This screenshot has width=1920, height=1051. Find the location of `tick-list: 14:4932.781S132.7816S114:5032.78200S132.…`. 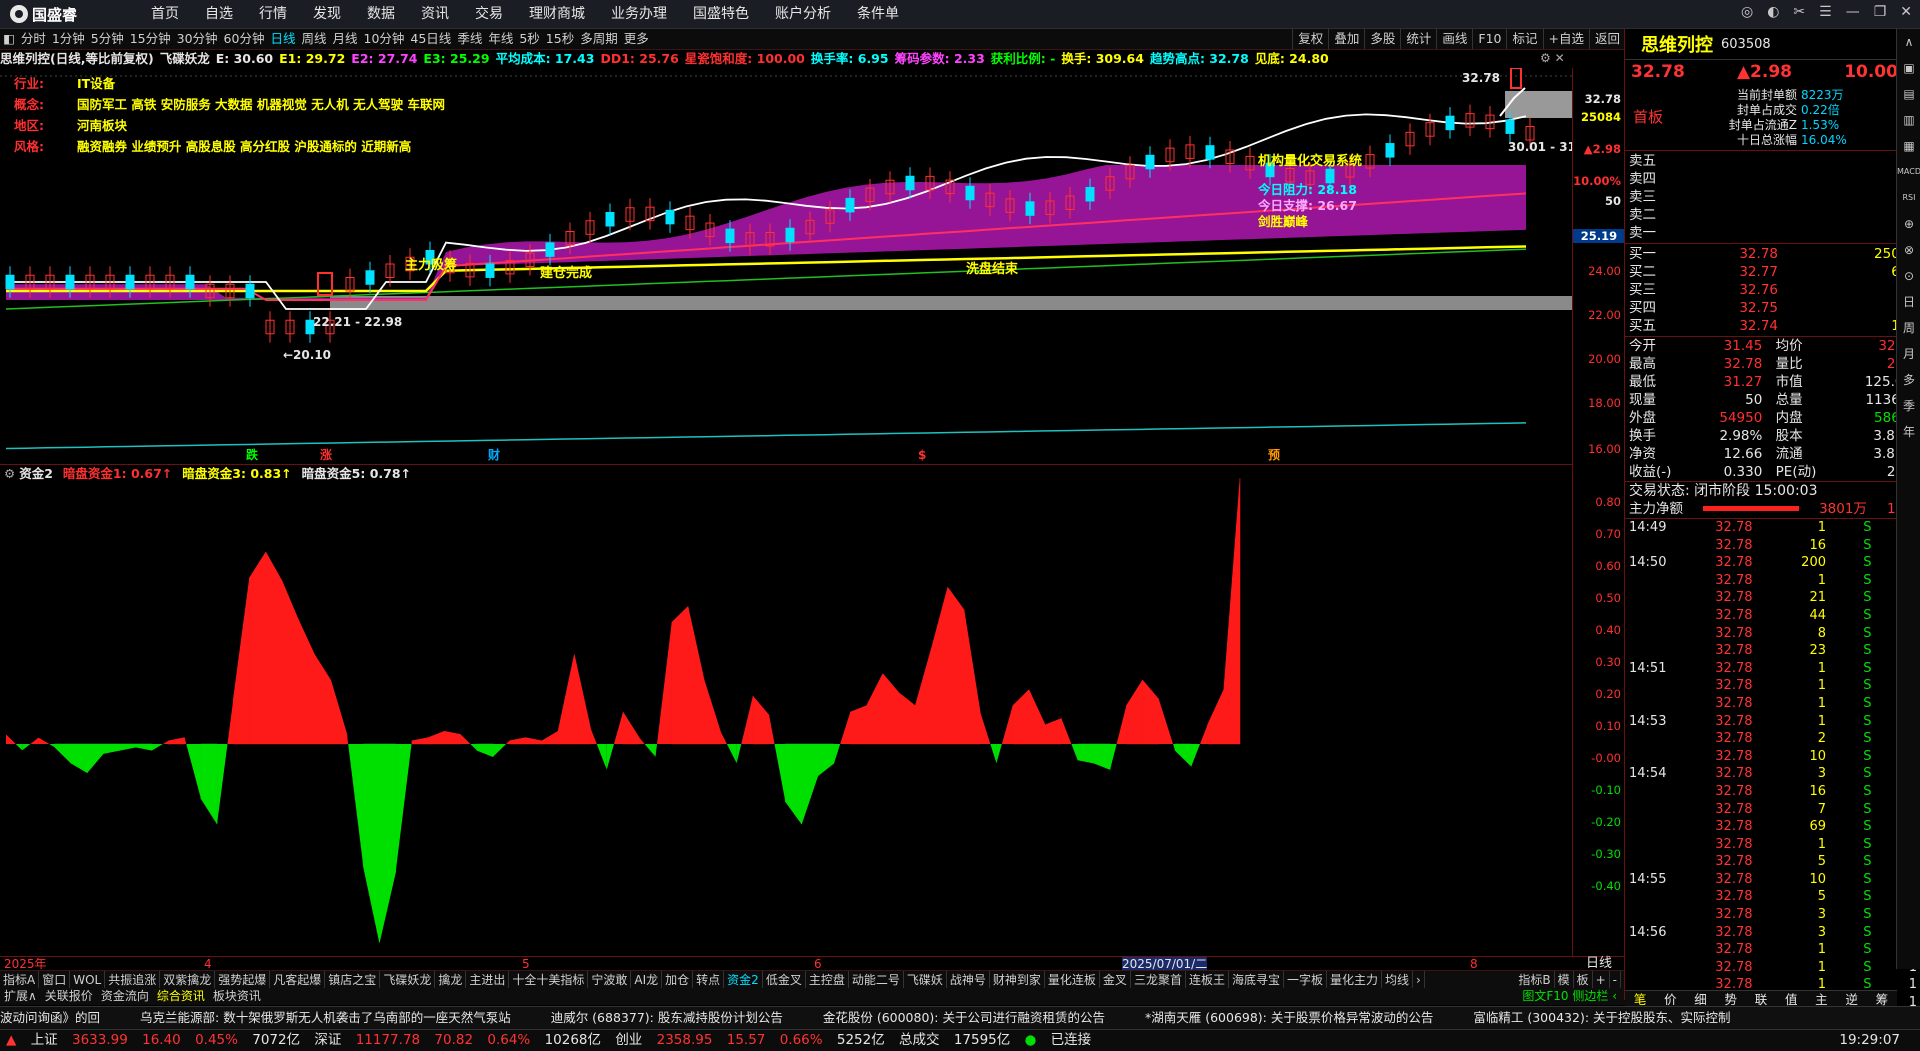

tick-list: 14:4932.781S132.7816S114:5032.78200S132.… is located at coordinates (1772, 765).